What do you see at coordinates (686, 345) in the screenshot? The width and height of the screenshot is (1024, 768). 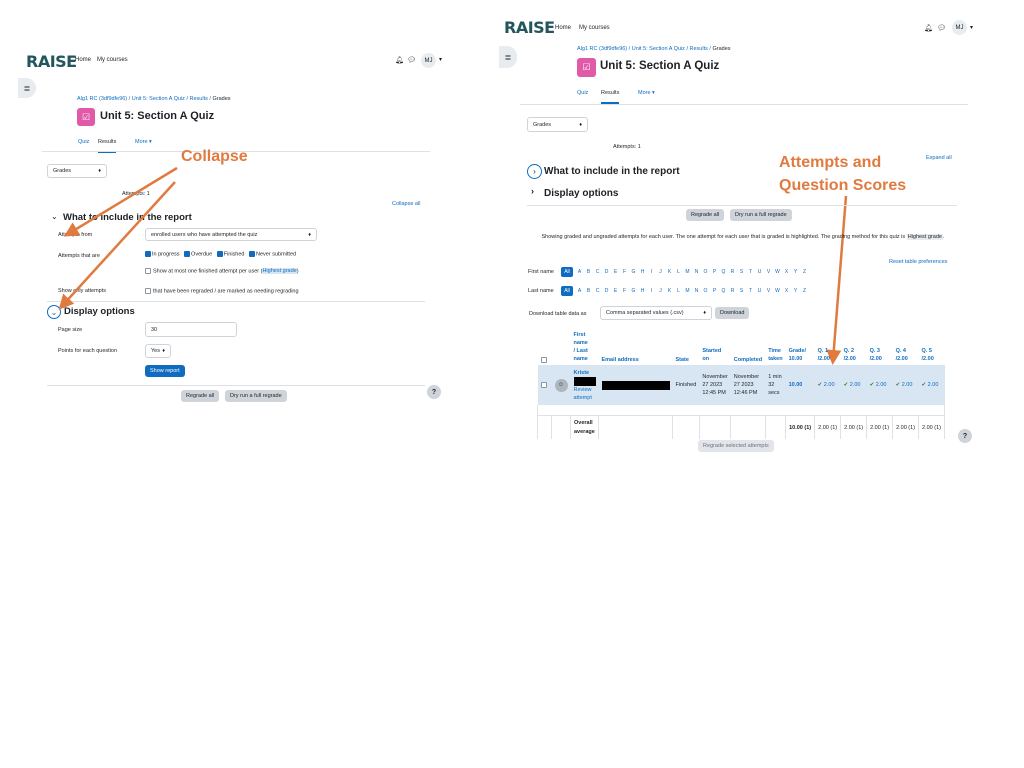 I see `col-state: State` at bounding box center [686, 345].